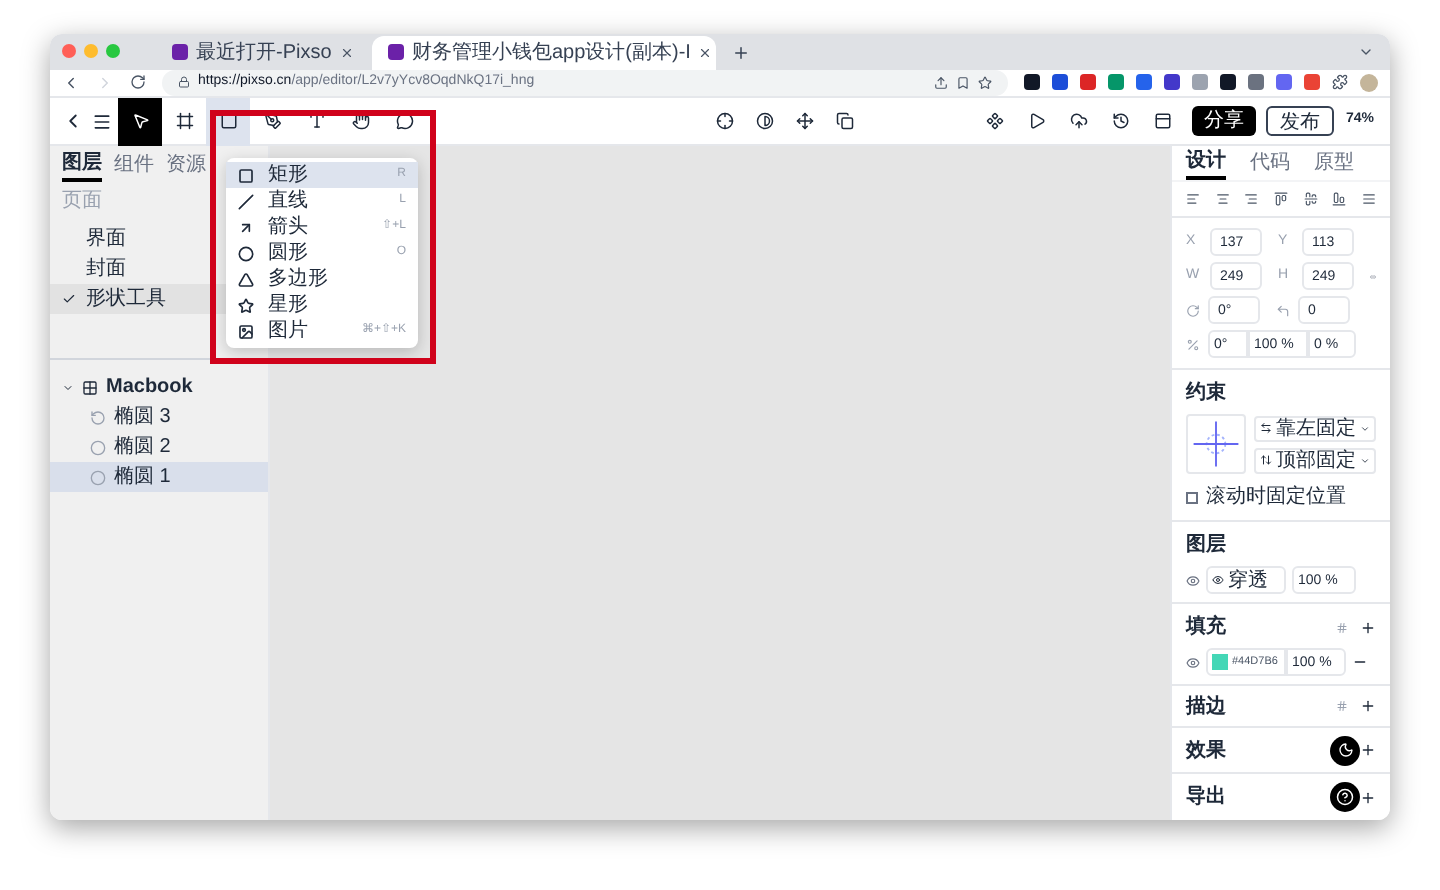  Describe the element at coordinates (71, 82) in the screenshot. I see `back-icon` at that location.